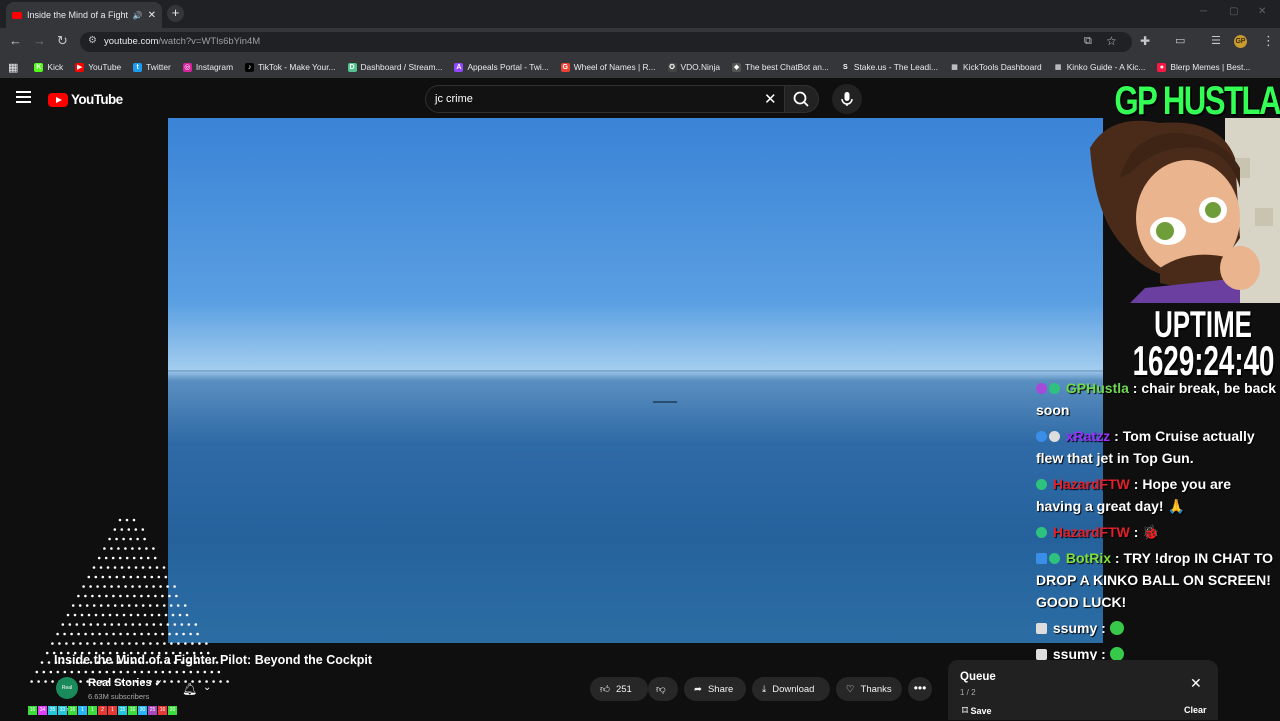 The width and height of the screenshot is (1280, 721). Describe the element at coordinates (152, 67) in the screenshot. I see `bookmark-item: t Twitter` at that location.